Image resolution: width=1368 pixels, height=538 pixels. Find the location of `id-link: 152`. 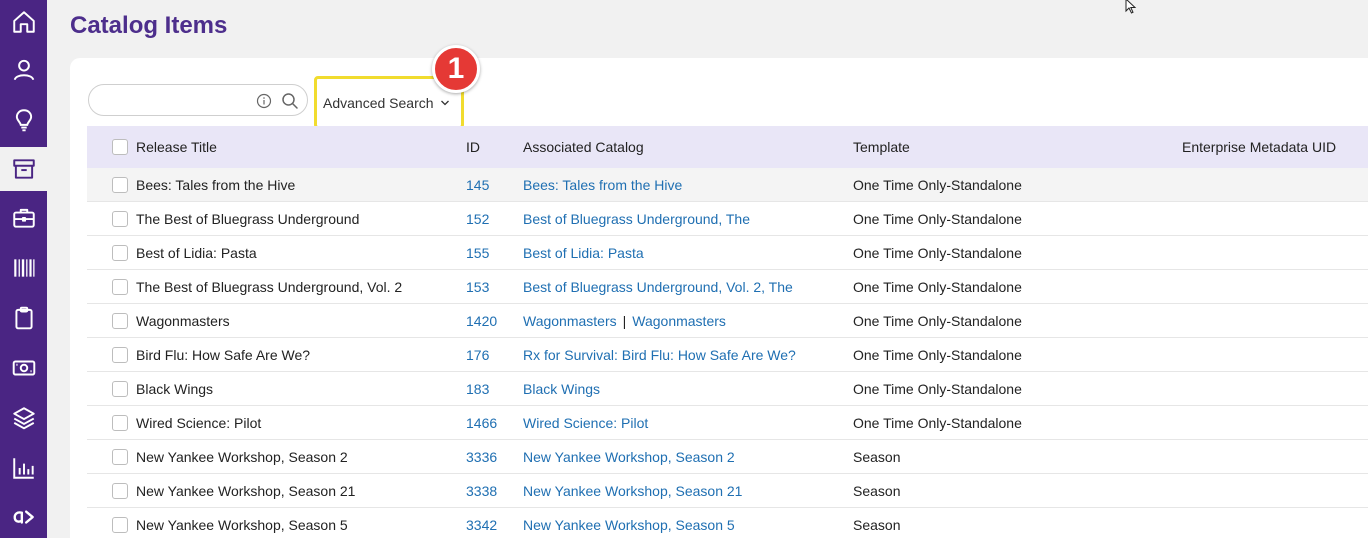

id-link: 152 is located at coordinates (477, 218).